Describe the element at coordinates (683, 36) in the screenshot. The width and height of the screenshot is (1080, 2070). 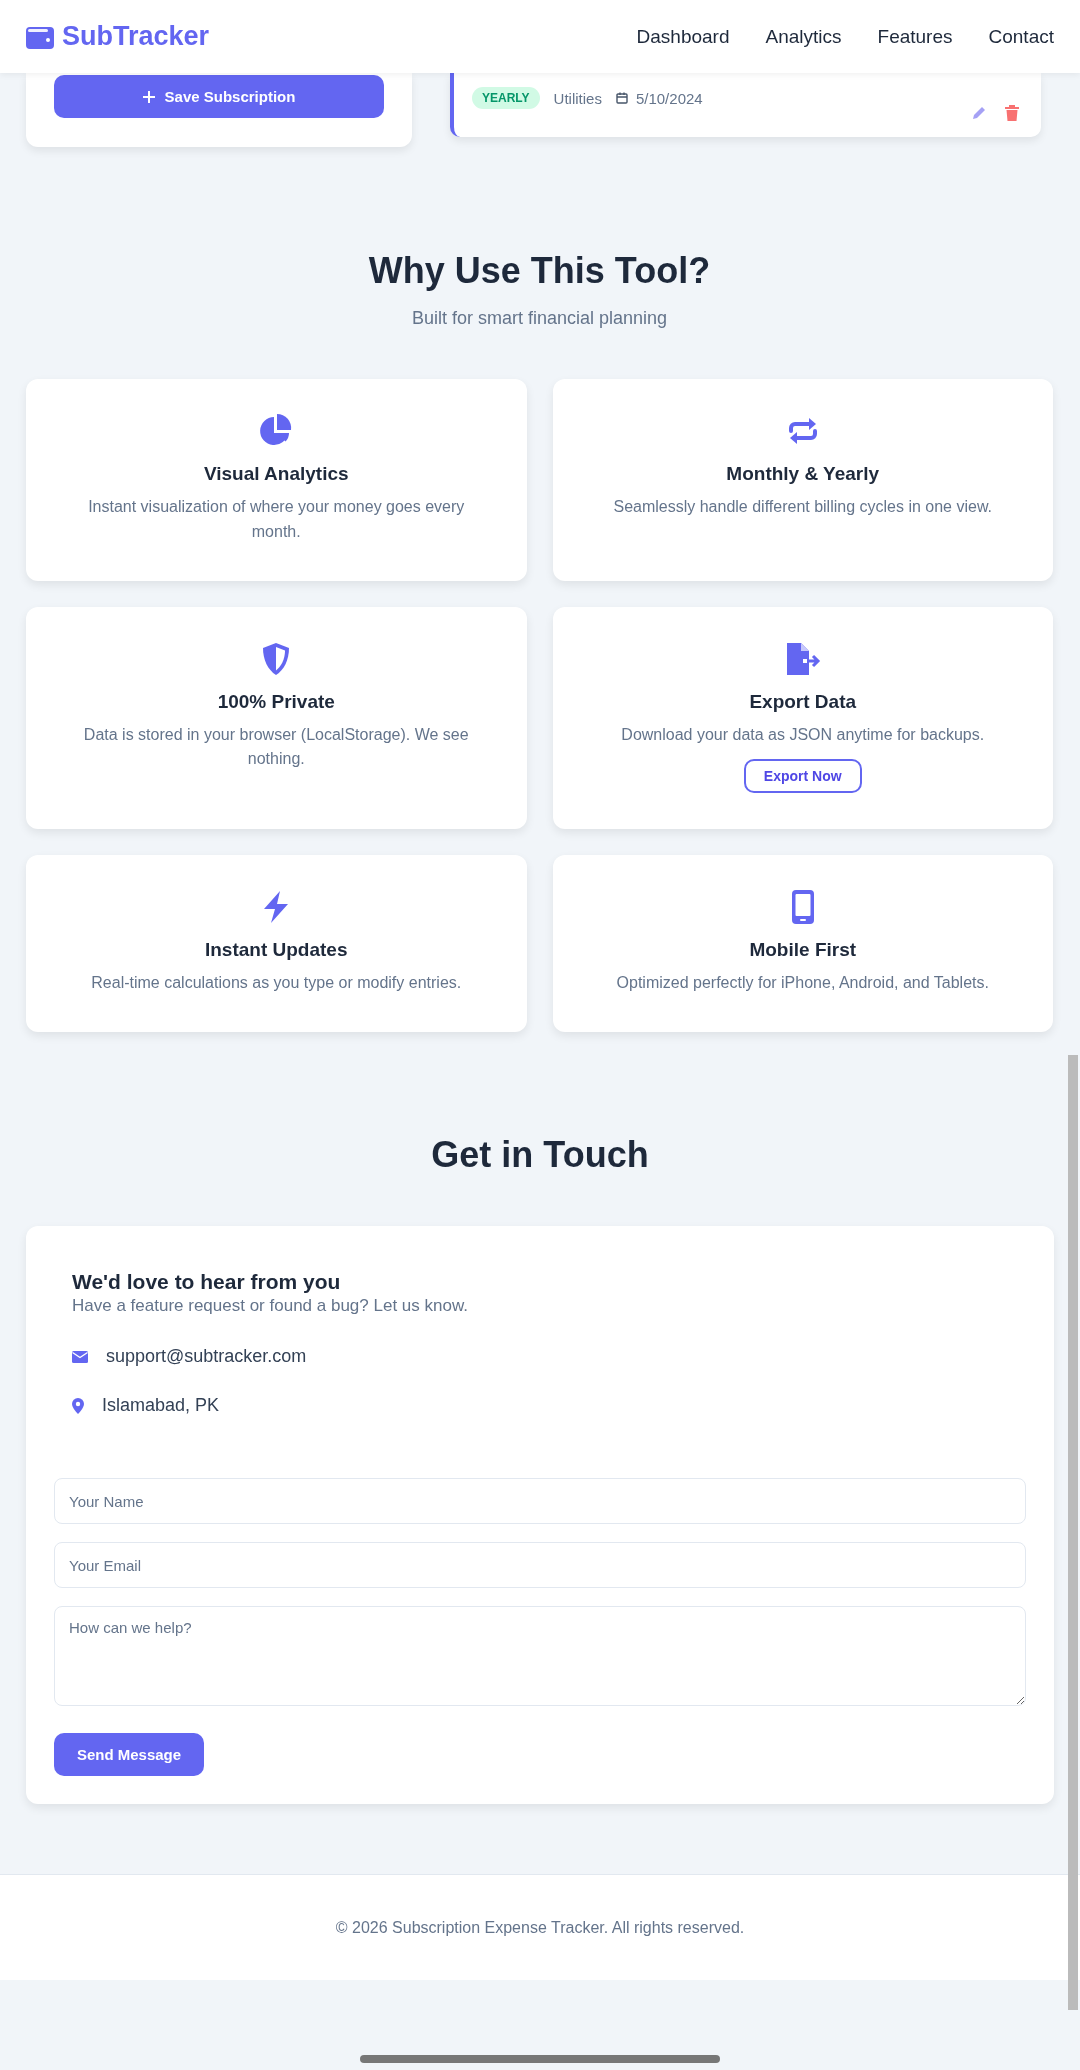
I see `nav-link: Dashboard` at that location.